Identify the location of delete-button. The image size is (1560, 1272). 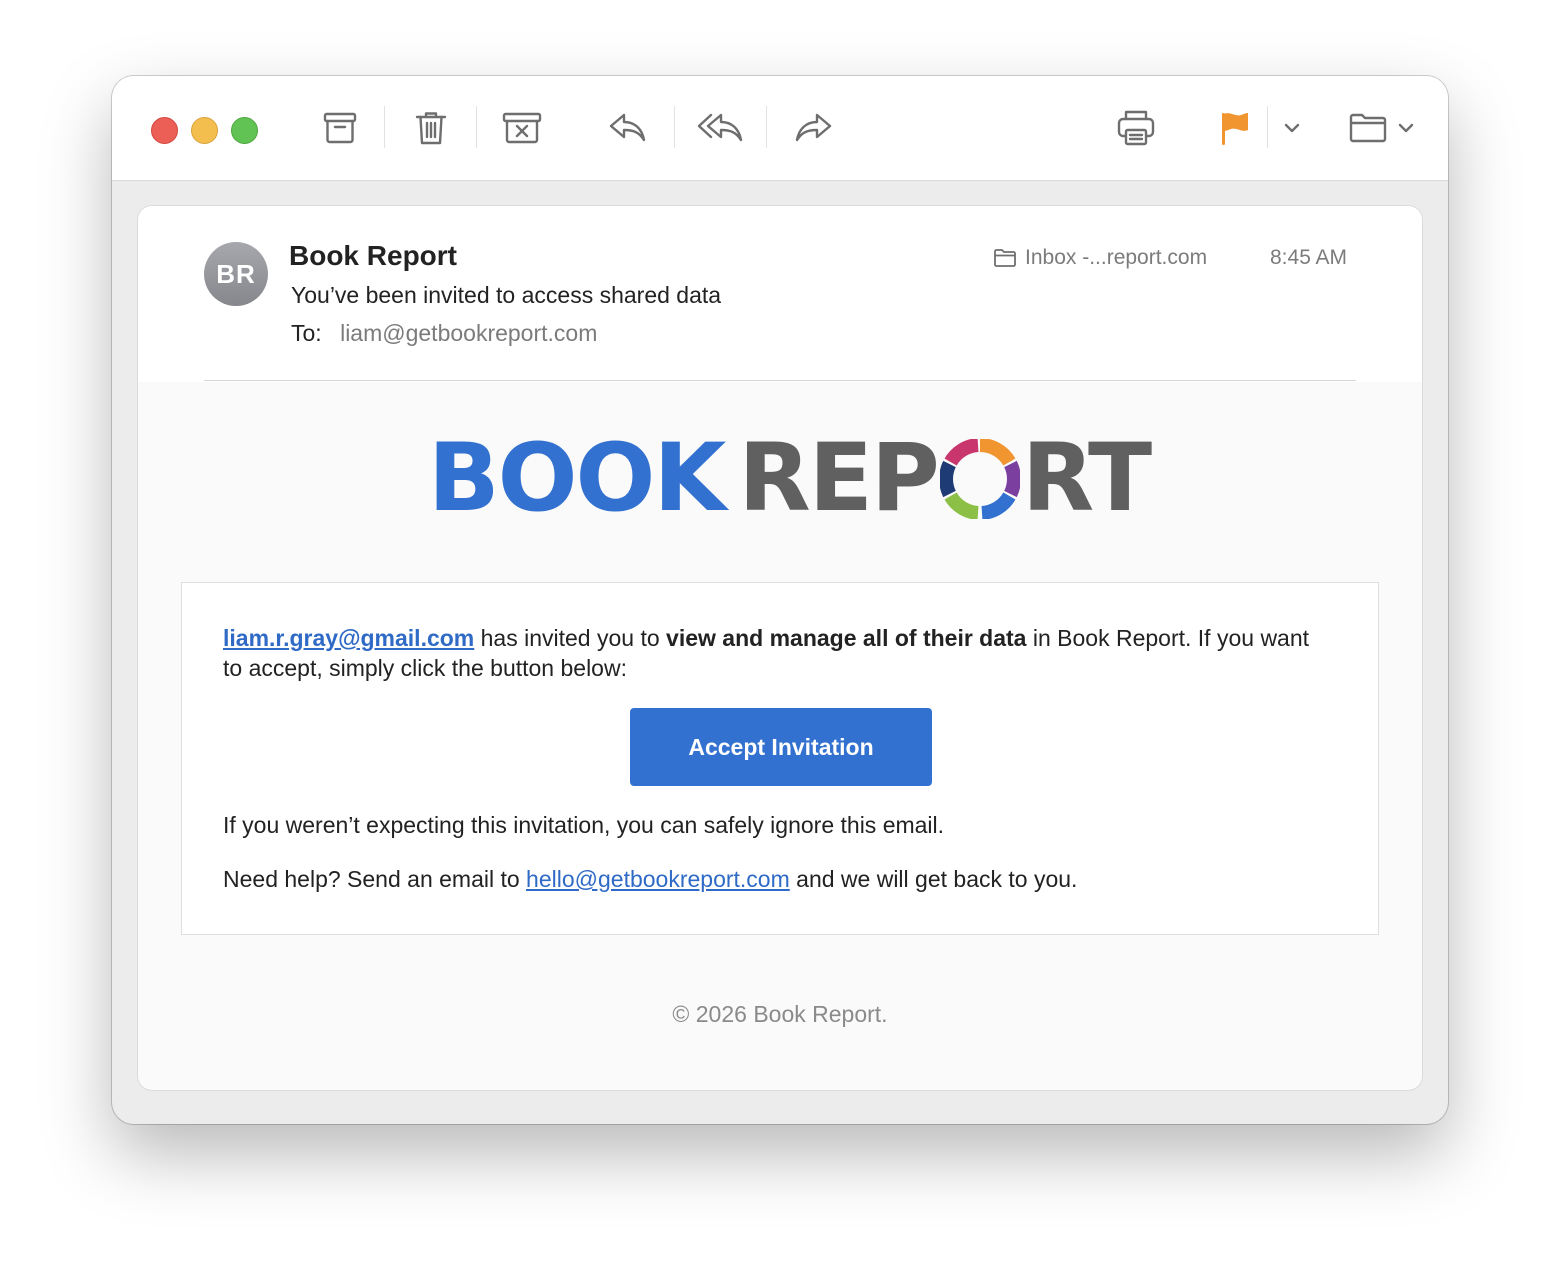
(431, 128).